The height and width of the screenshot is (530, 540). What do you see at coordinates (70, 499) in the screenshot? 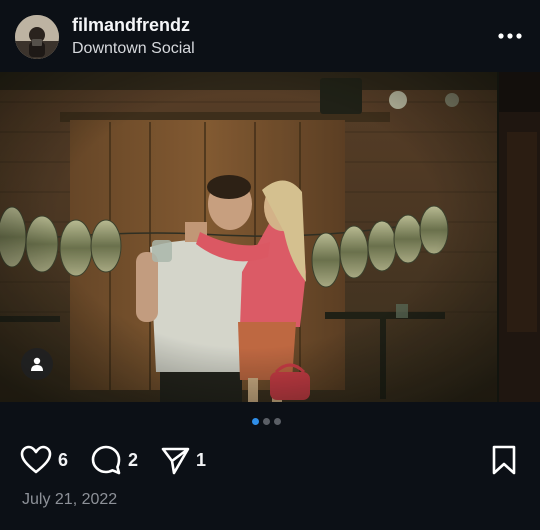
I see `post-date: July 21, 2022` at bounding box center [70, 499].